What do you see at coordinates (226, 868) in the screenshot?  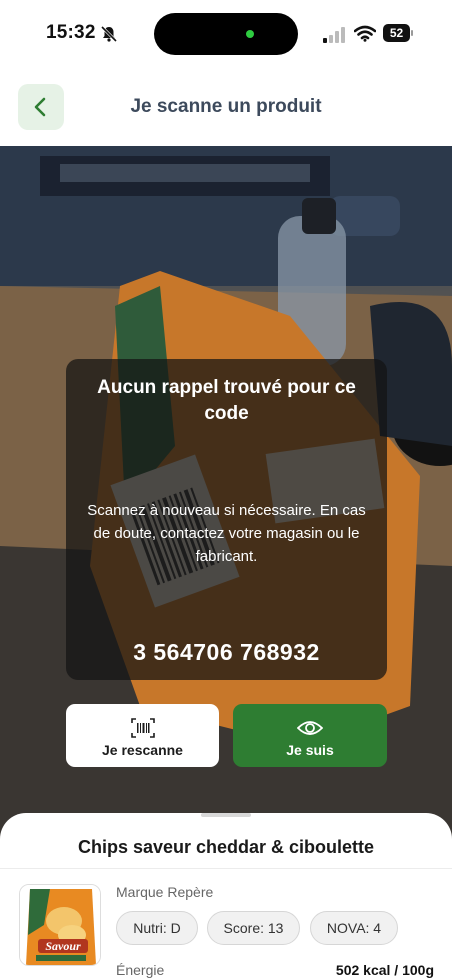 I see `divider` at bounding box center [226, 868].